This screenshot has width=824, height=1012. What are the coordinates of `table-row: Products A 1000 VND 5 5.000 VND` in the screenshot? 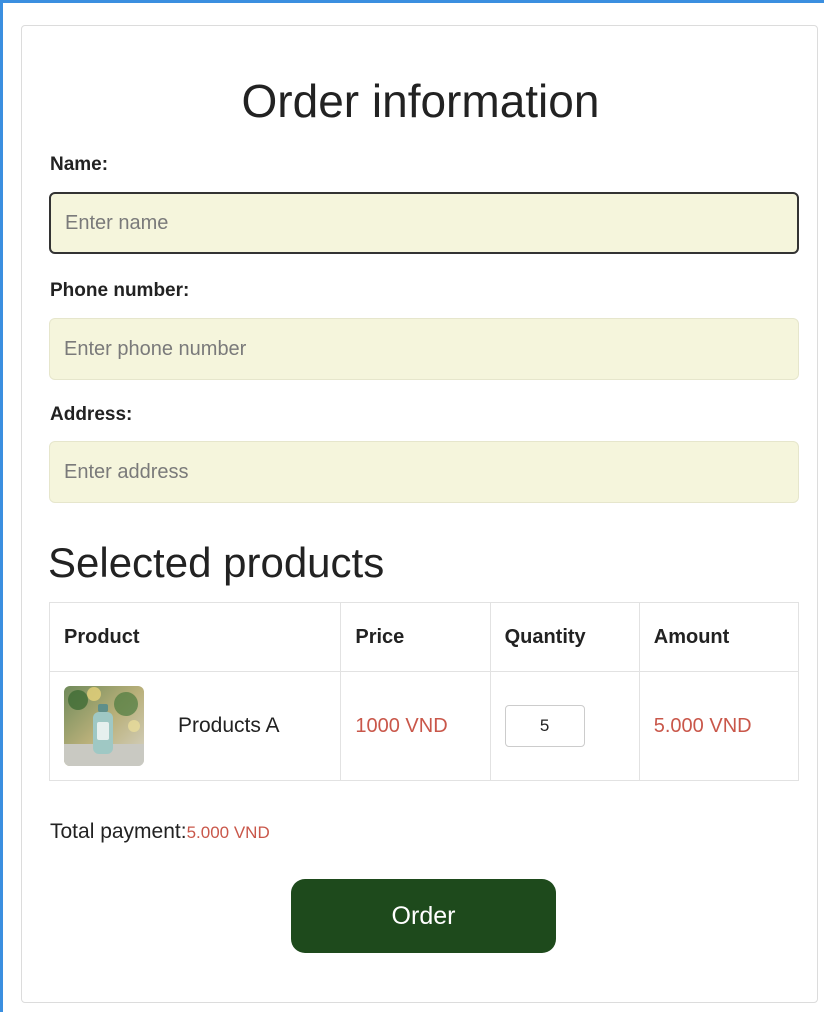 It's located at (424, 726).